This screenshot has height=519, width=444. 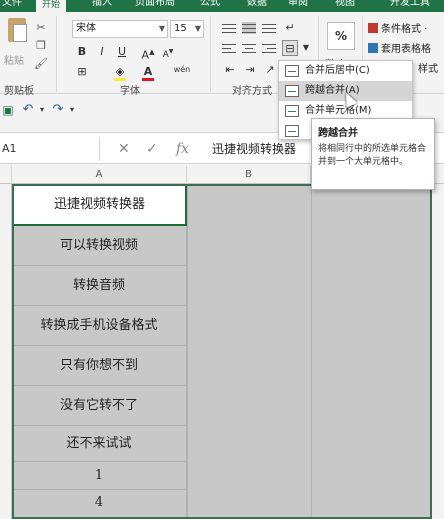 I want to click on name-box: A1, so click(x=50, y=149).